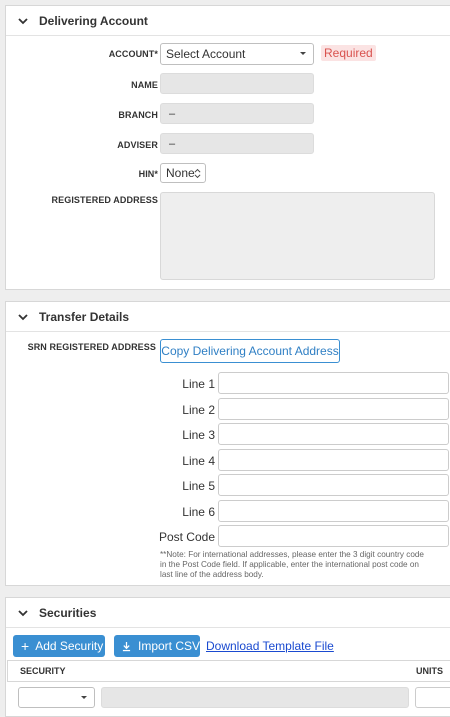 This screenshot has height=717, width=450. I want to click on line-4-input, so click(333, 460).